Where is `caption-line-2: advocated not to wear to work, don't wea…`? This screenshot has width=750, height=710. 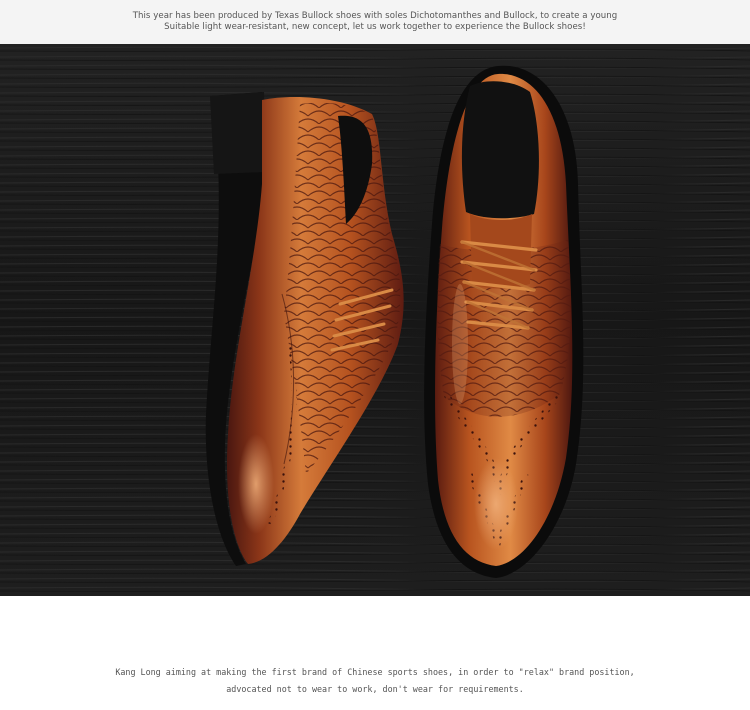 caption-line-2: advocated not to wear to work, don't wea… is located at coordinates (375, 689).